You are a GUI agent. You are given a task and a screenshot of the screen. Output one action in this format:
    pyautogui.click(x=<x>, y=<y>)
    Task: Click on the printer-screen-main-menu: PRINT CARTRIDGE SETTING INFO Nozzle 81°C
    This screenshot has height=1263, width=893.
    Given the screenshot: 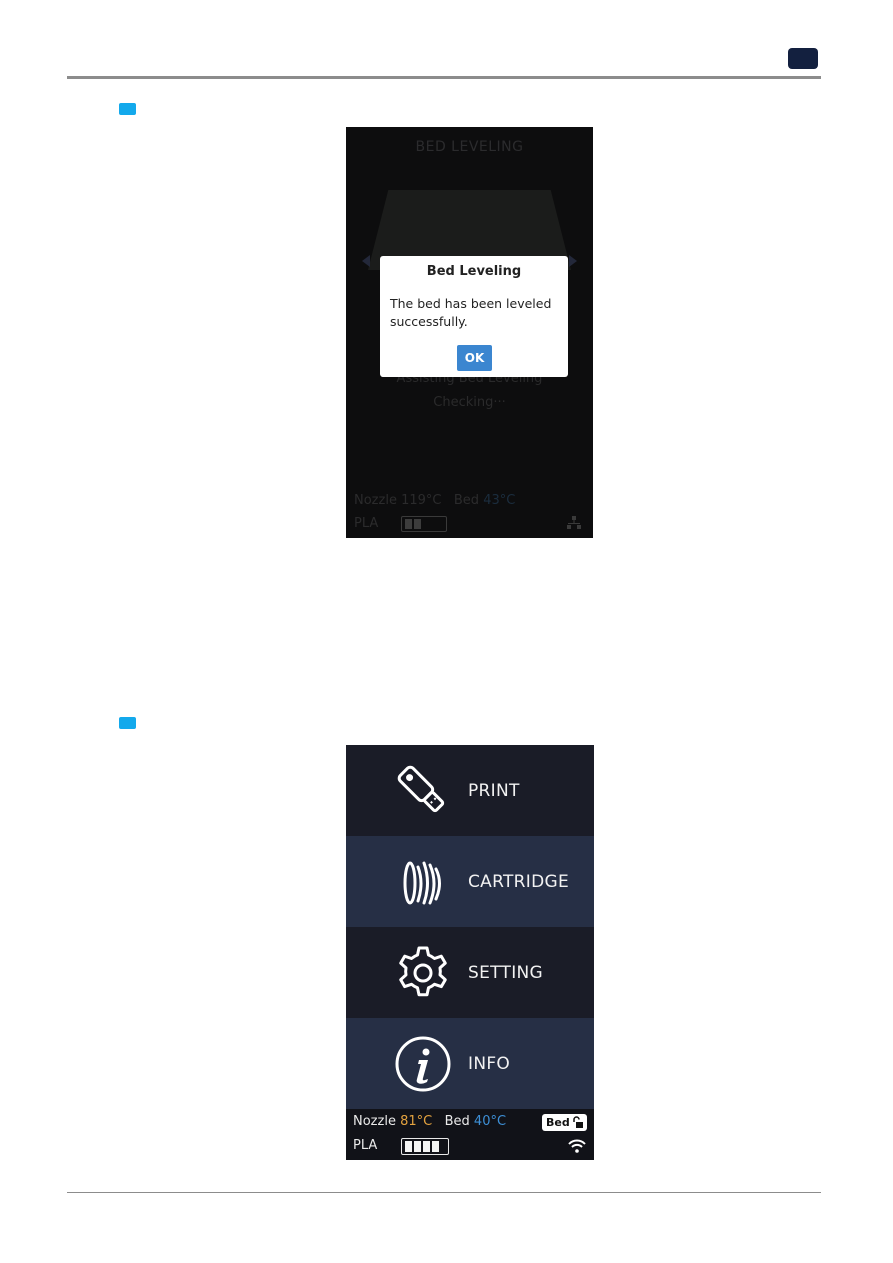 What is the action you would take?
    pyautogui.click(x=470, y=952)
    